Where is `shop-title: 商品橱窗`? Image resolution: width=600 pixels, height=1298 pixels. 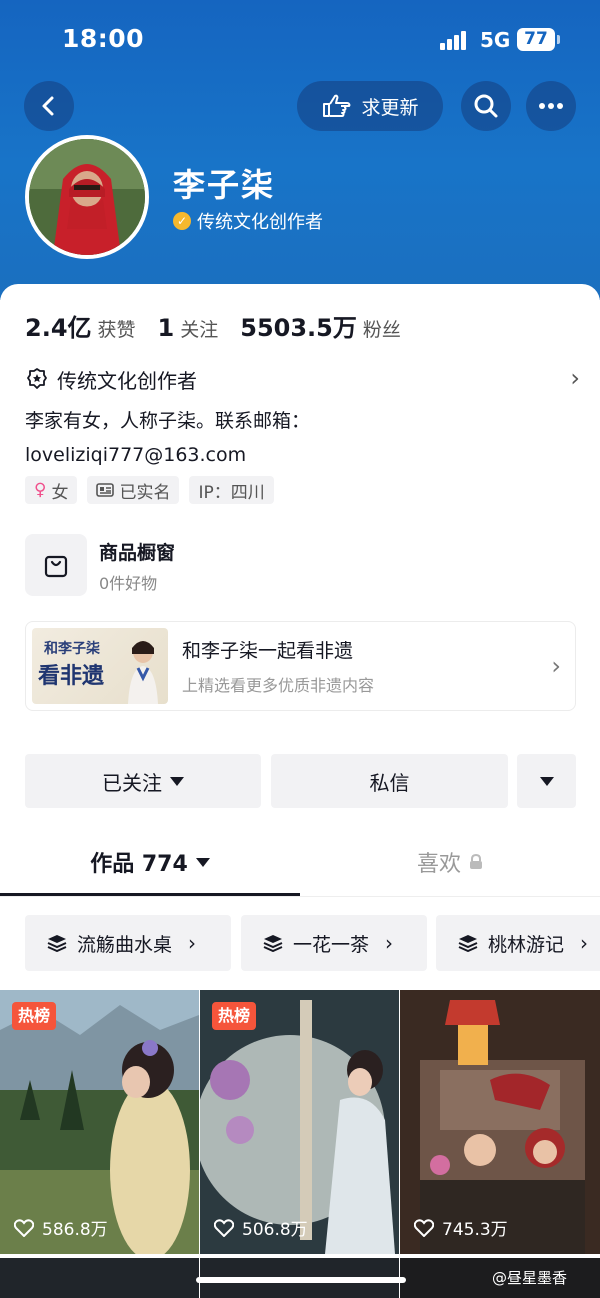 shop-title: 商品橱窗 is located at coordinates (137, 553).